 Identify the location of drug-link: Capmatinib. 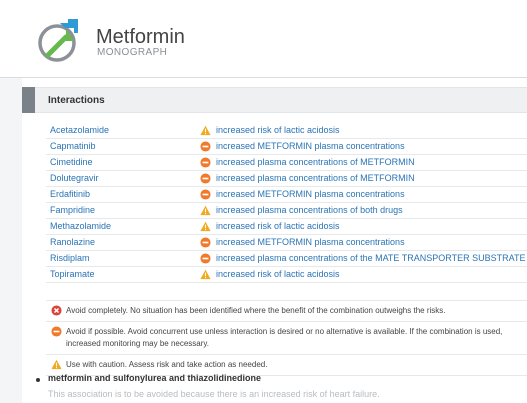
(73, 146).